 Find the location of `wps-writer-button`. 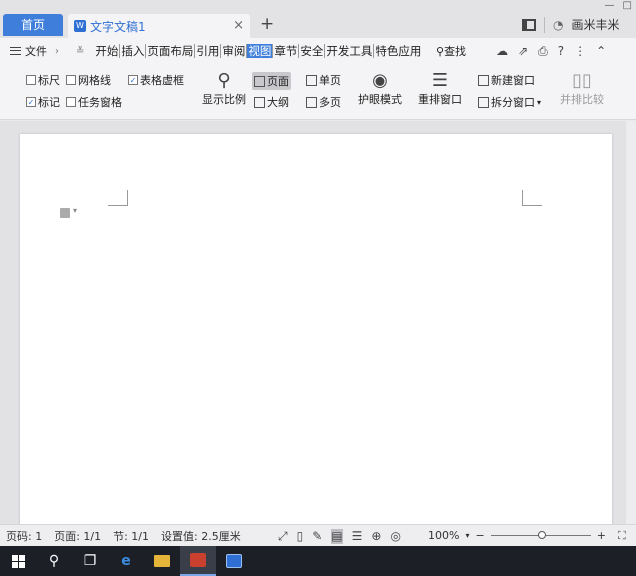

wps-writer-button is located at coordinates (234, 561).